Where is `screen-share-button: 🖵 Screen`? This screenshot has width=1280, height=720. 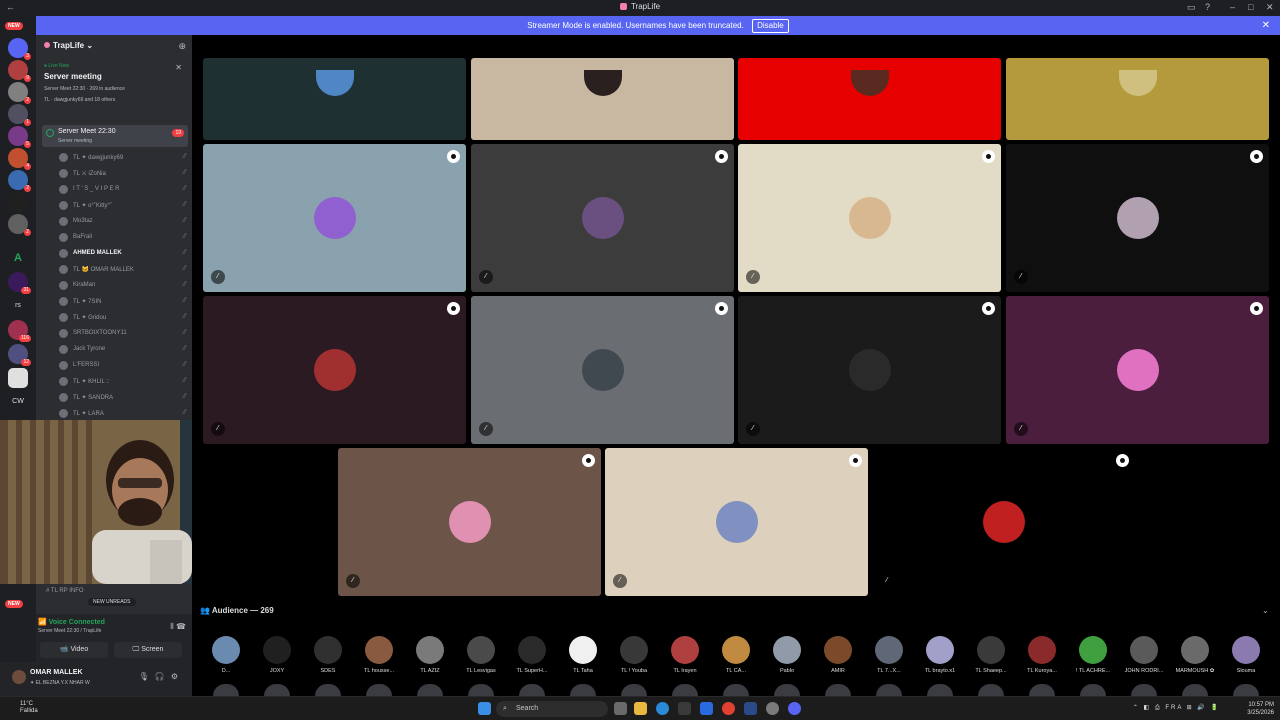
screen-share-button: 🖵 Screen is located at coordinates (148, 650).